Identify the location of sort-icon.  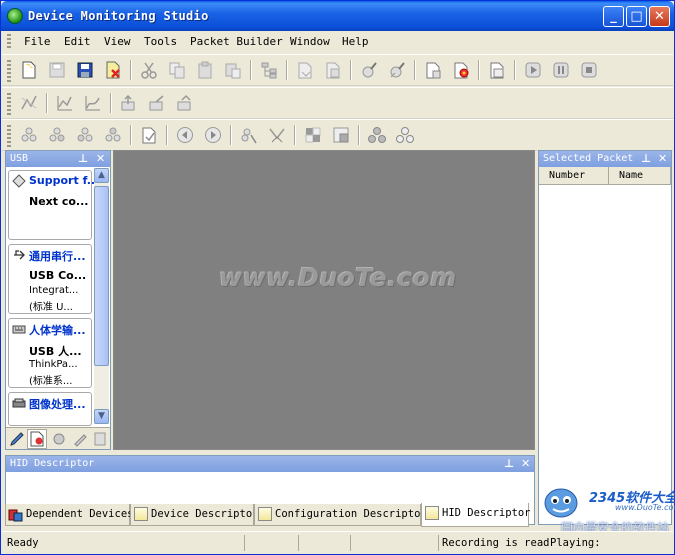
(277, 135).